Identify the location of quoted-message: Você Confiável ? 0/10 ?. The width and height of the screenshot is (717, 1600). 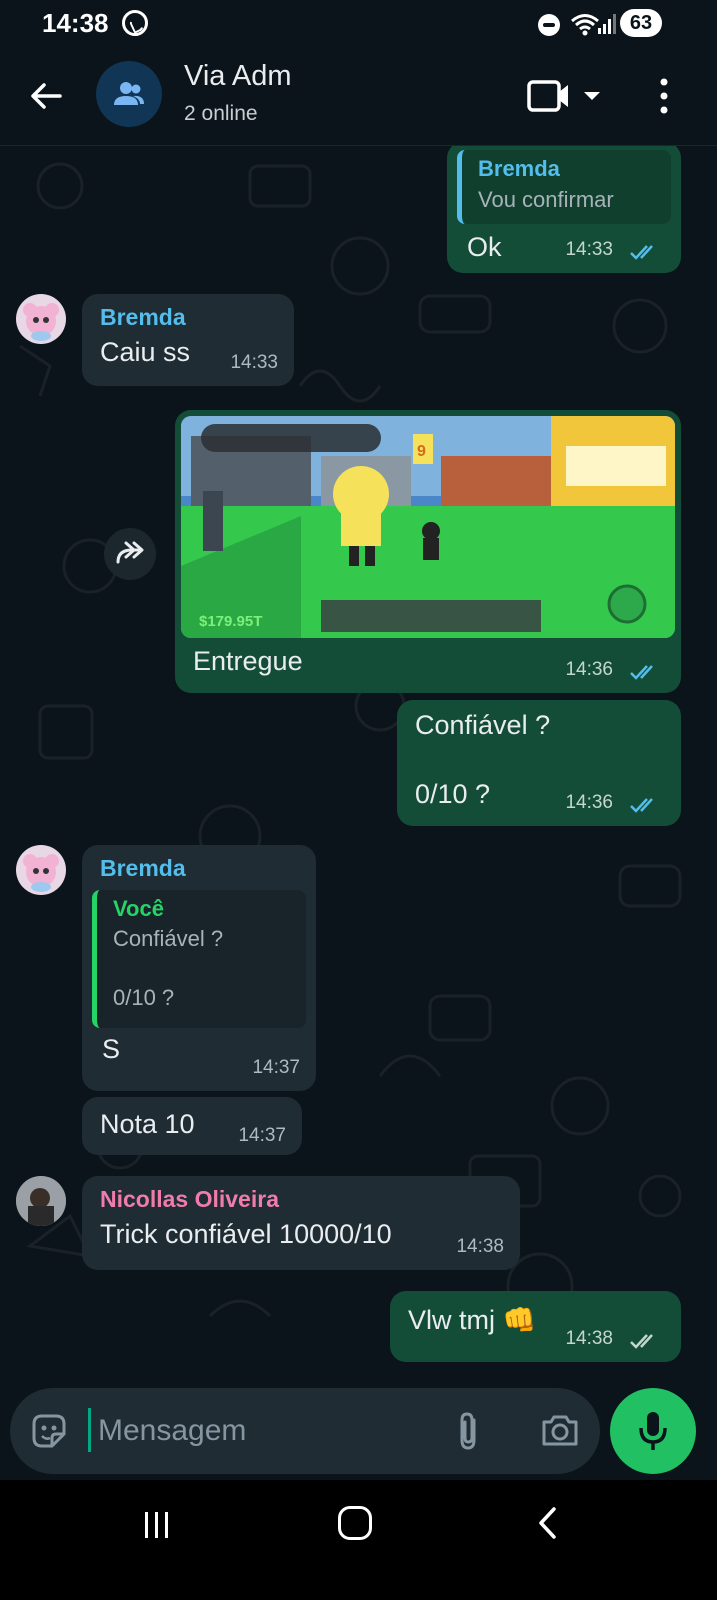
(199, 959).